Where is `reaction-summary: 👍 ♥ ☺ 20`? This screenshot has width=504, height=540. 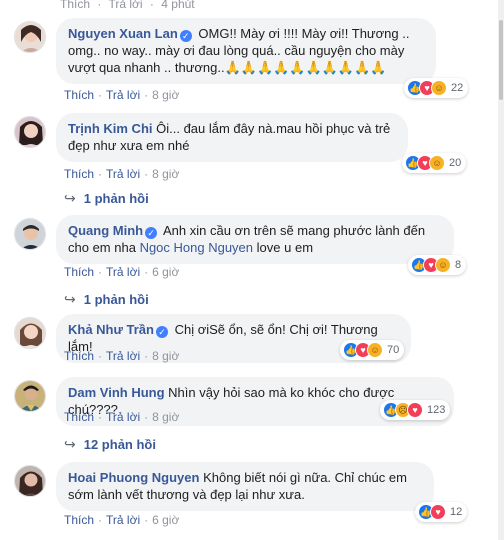 reaction-summary: 👍 ♥ ☺ 20 is located at coordinates (434, 163).